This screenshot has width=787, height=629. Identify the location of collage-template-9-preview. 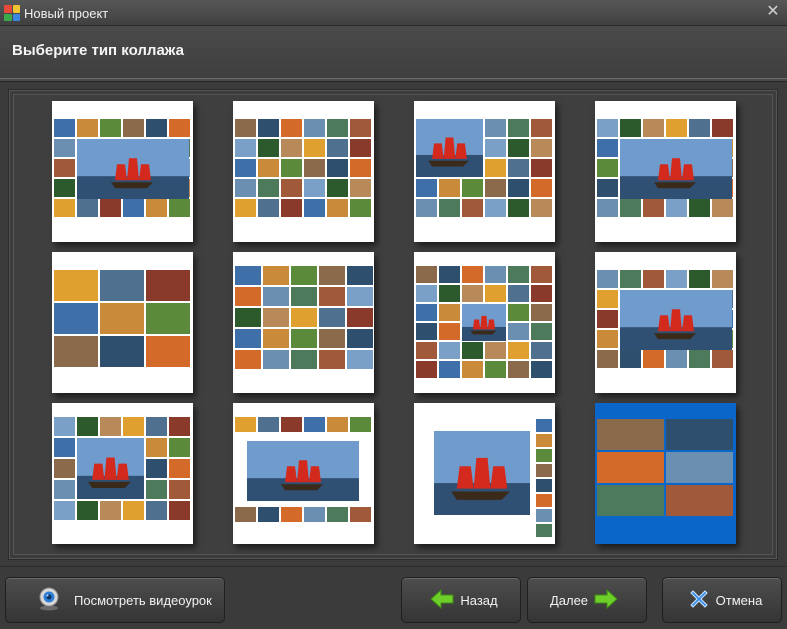
(122, 468).